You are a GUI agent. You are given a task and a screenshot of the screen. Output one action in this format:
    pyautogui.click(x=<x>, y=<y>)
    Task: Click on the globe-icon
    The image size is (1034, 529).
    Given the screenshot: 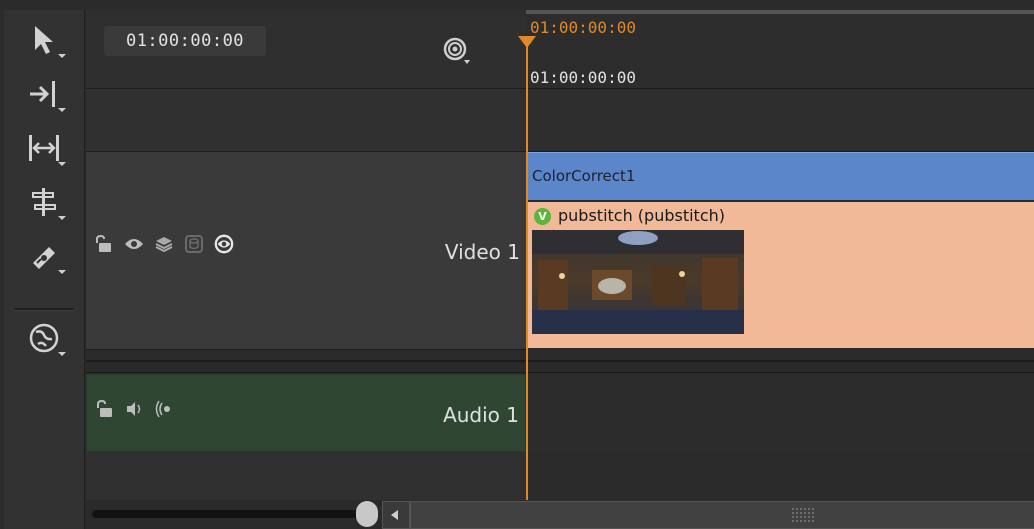 What is the action you would take?
    pyautogui.click(x=44, y=338)
    